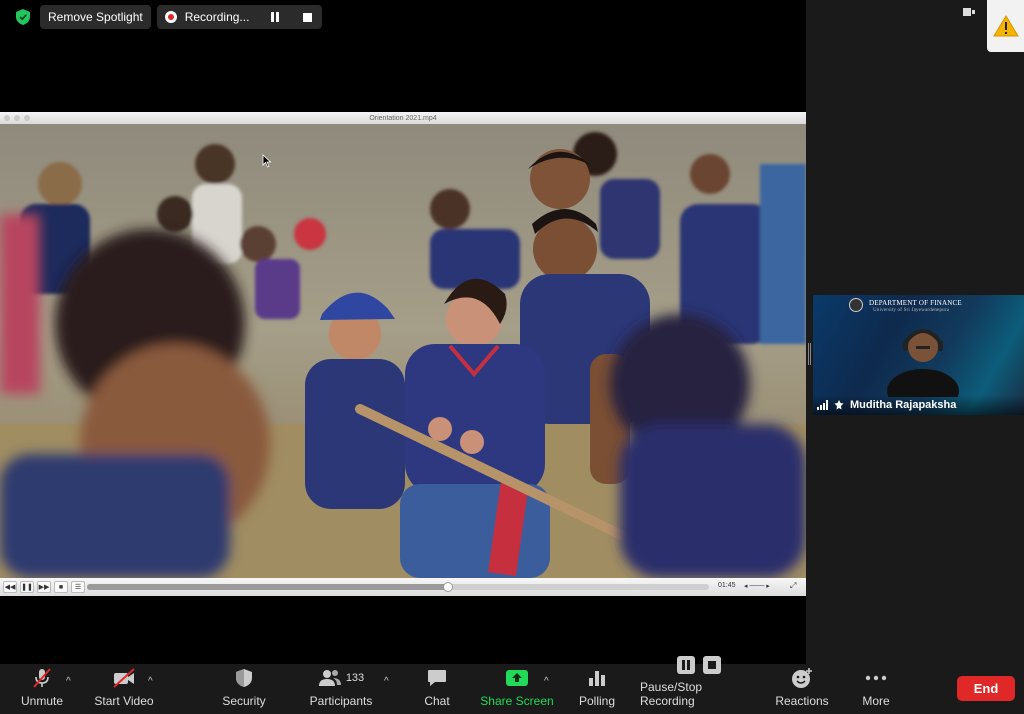 This screenshot has height=714, width=1024. Describe the element at coordinates (355, 678) in the screenshot. I see `participants-count: 133` at that location.